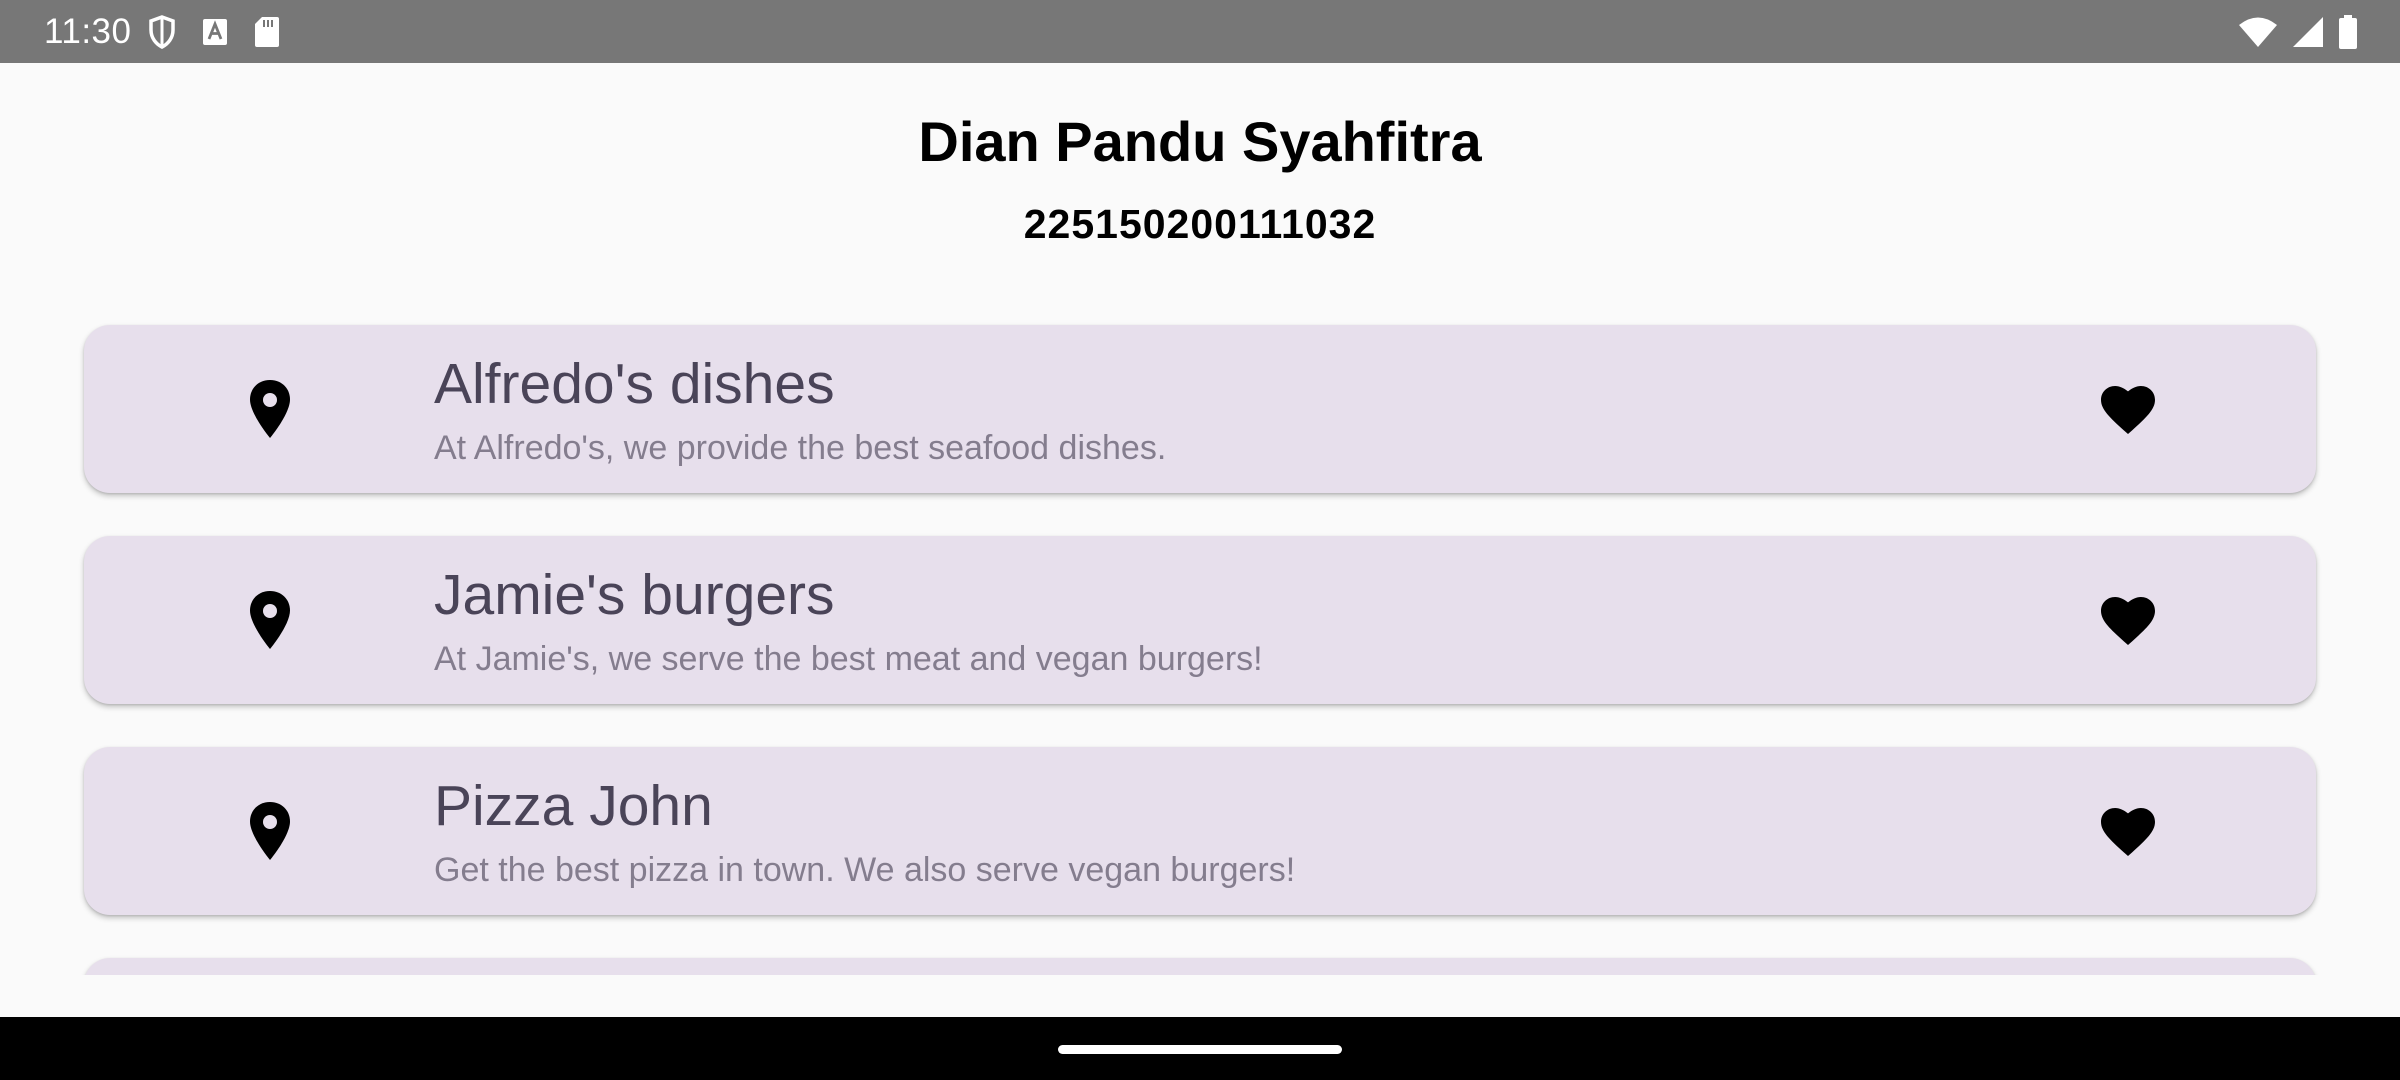  Describe the element at coordinates (267, 32) in the screenshot. I see `sd-card-icon` at that location.